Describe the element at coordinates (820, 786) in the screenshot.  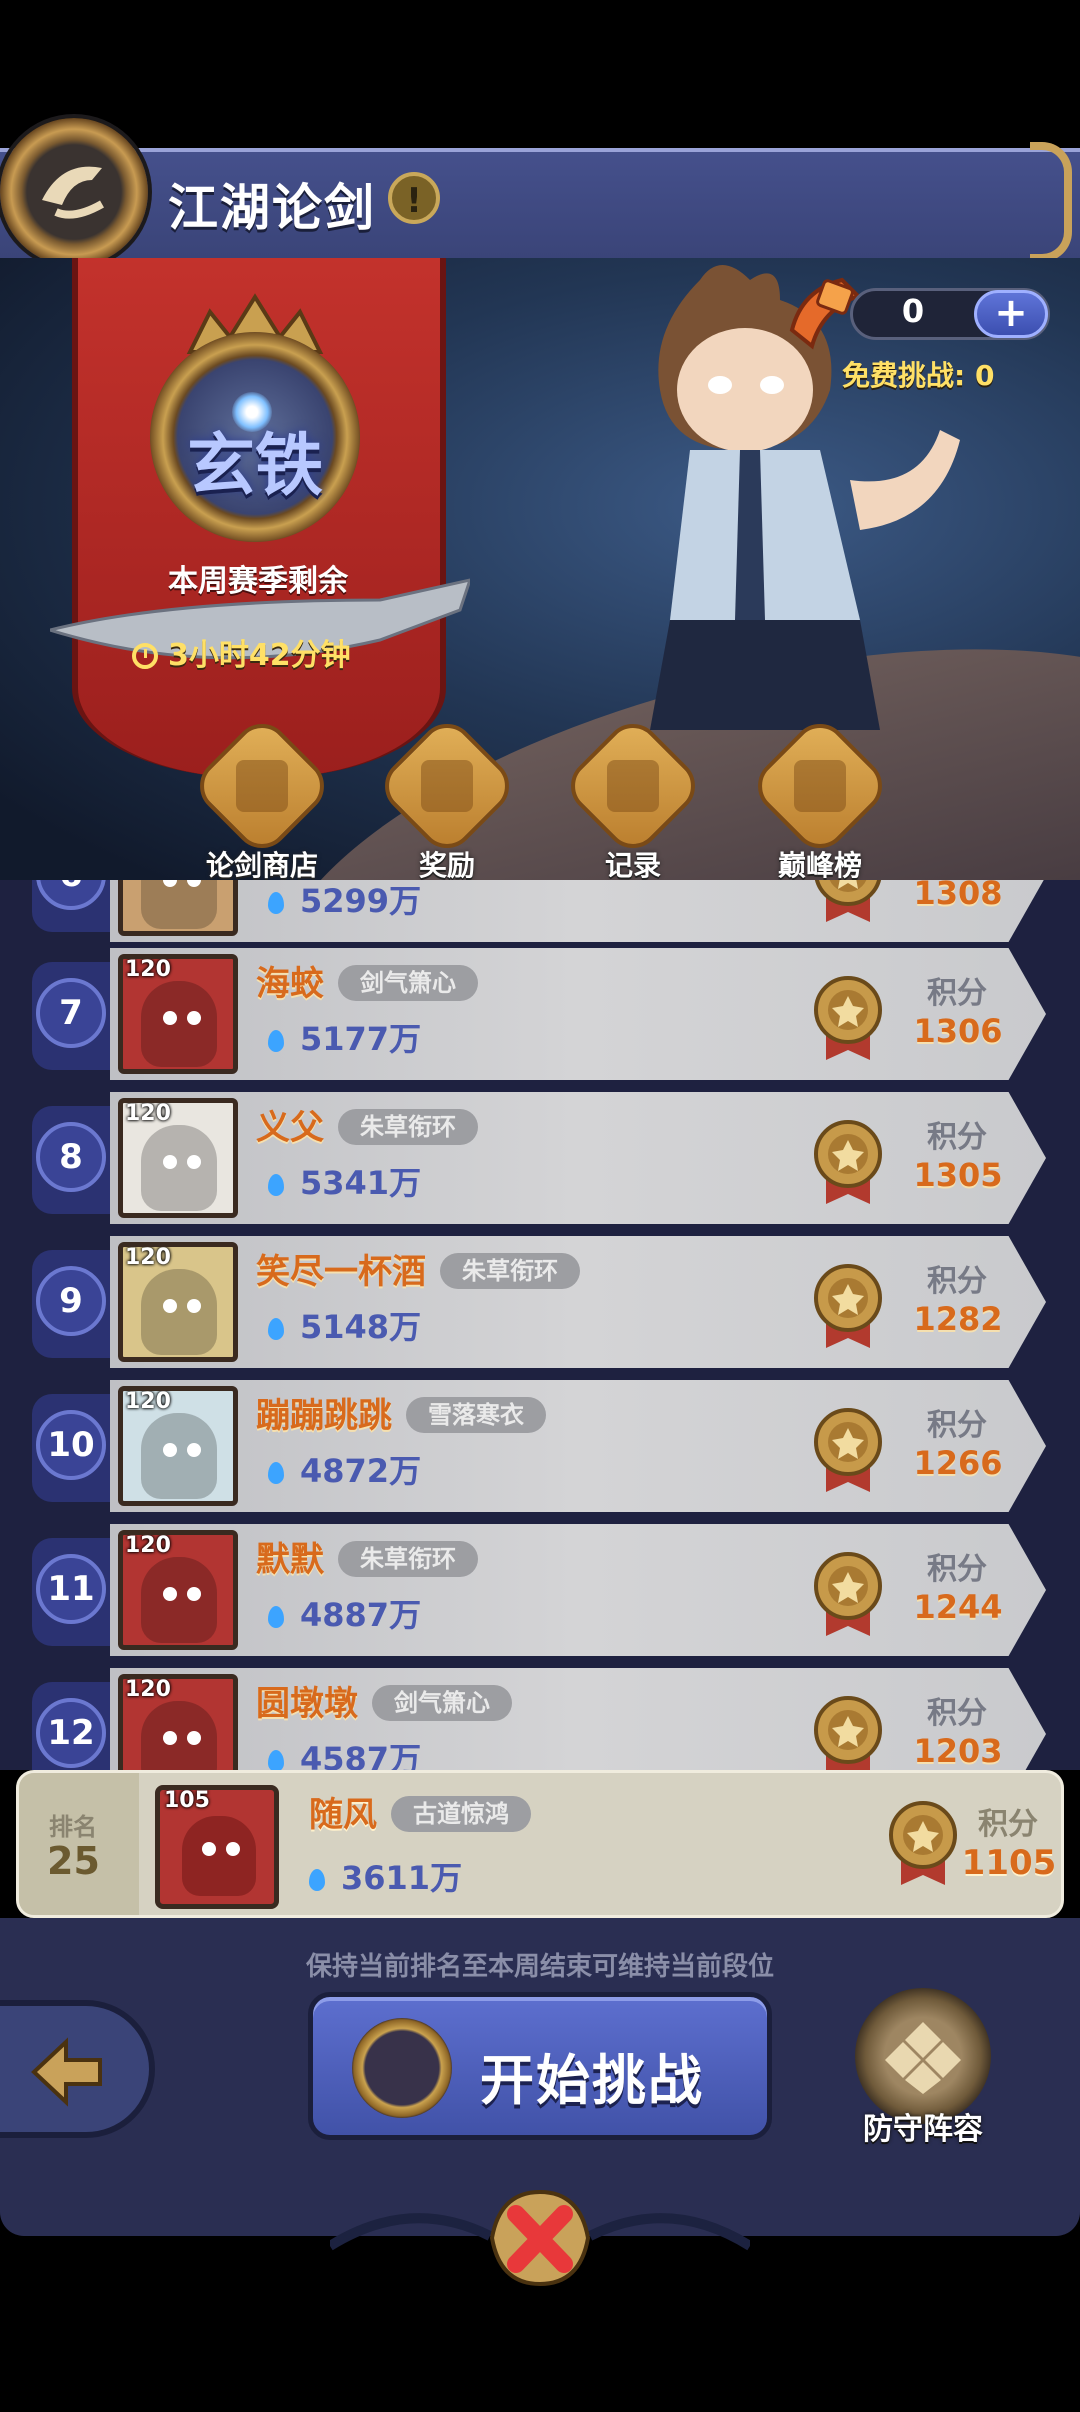
I see `trophy-icon` at that location.